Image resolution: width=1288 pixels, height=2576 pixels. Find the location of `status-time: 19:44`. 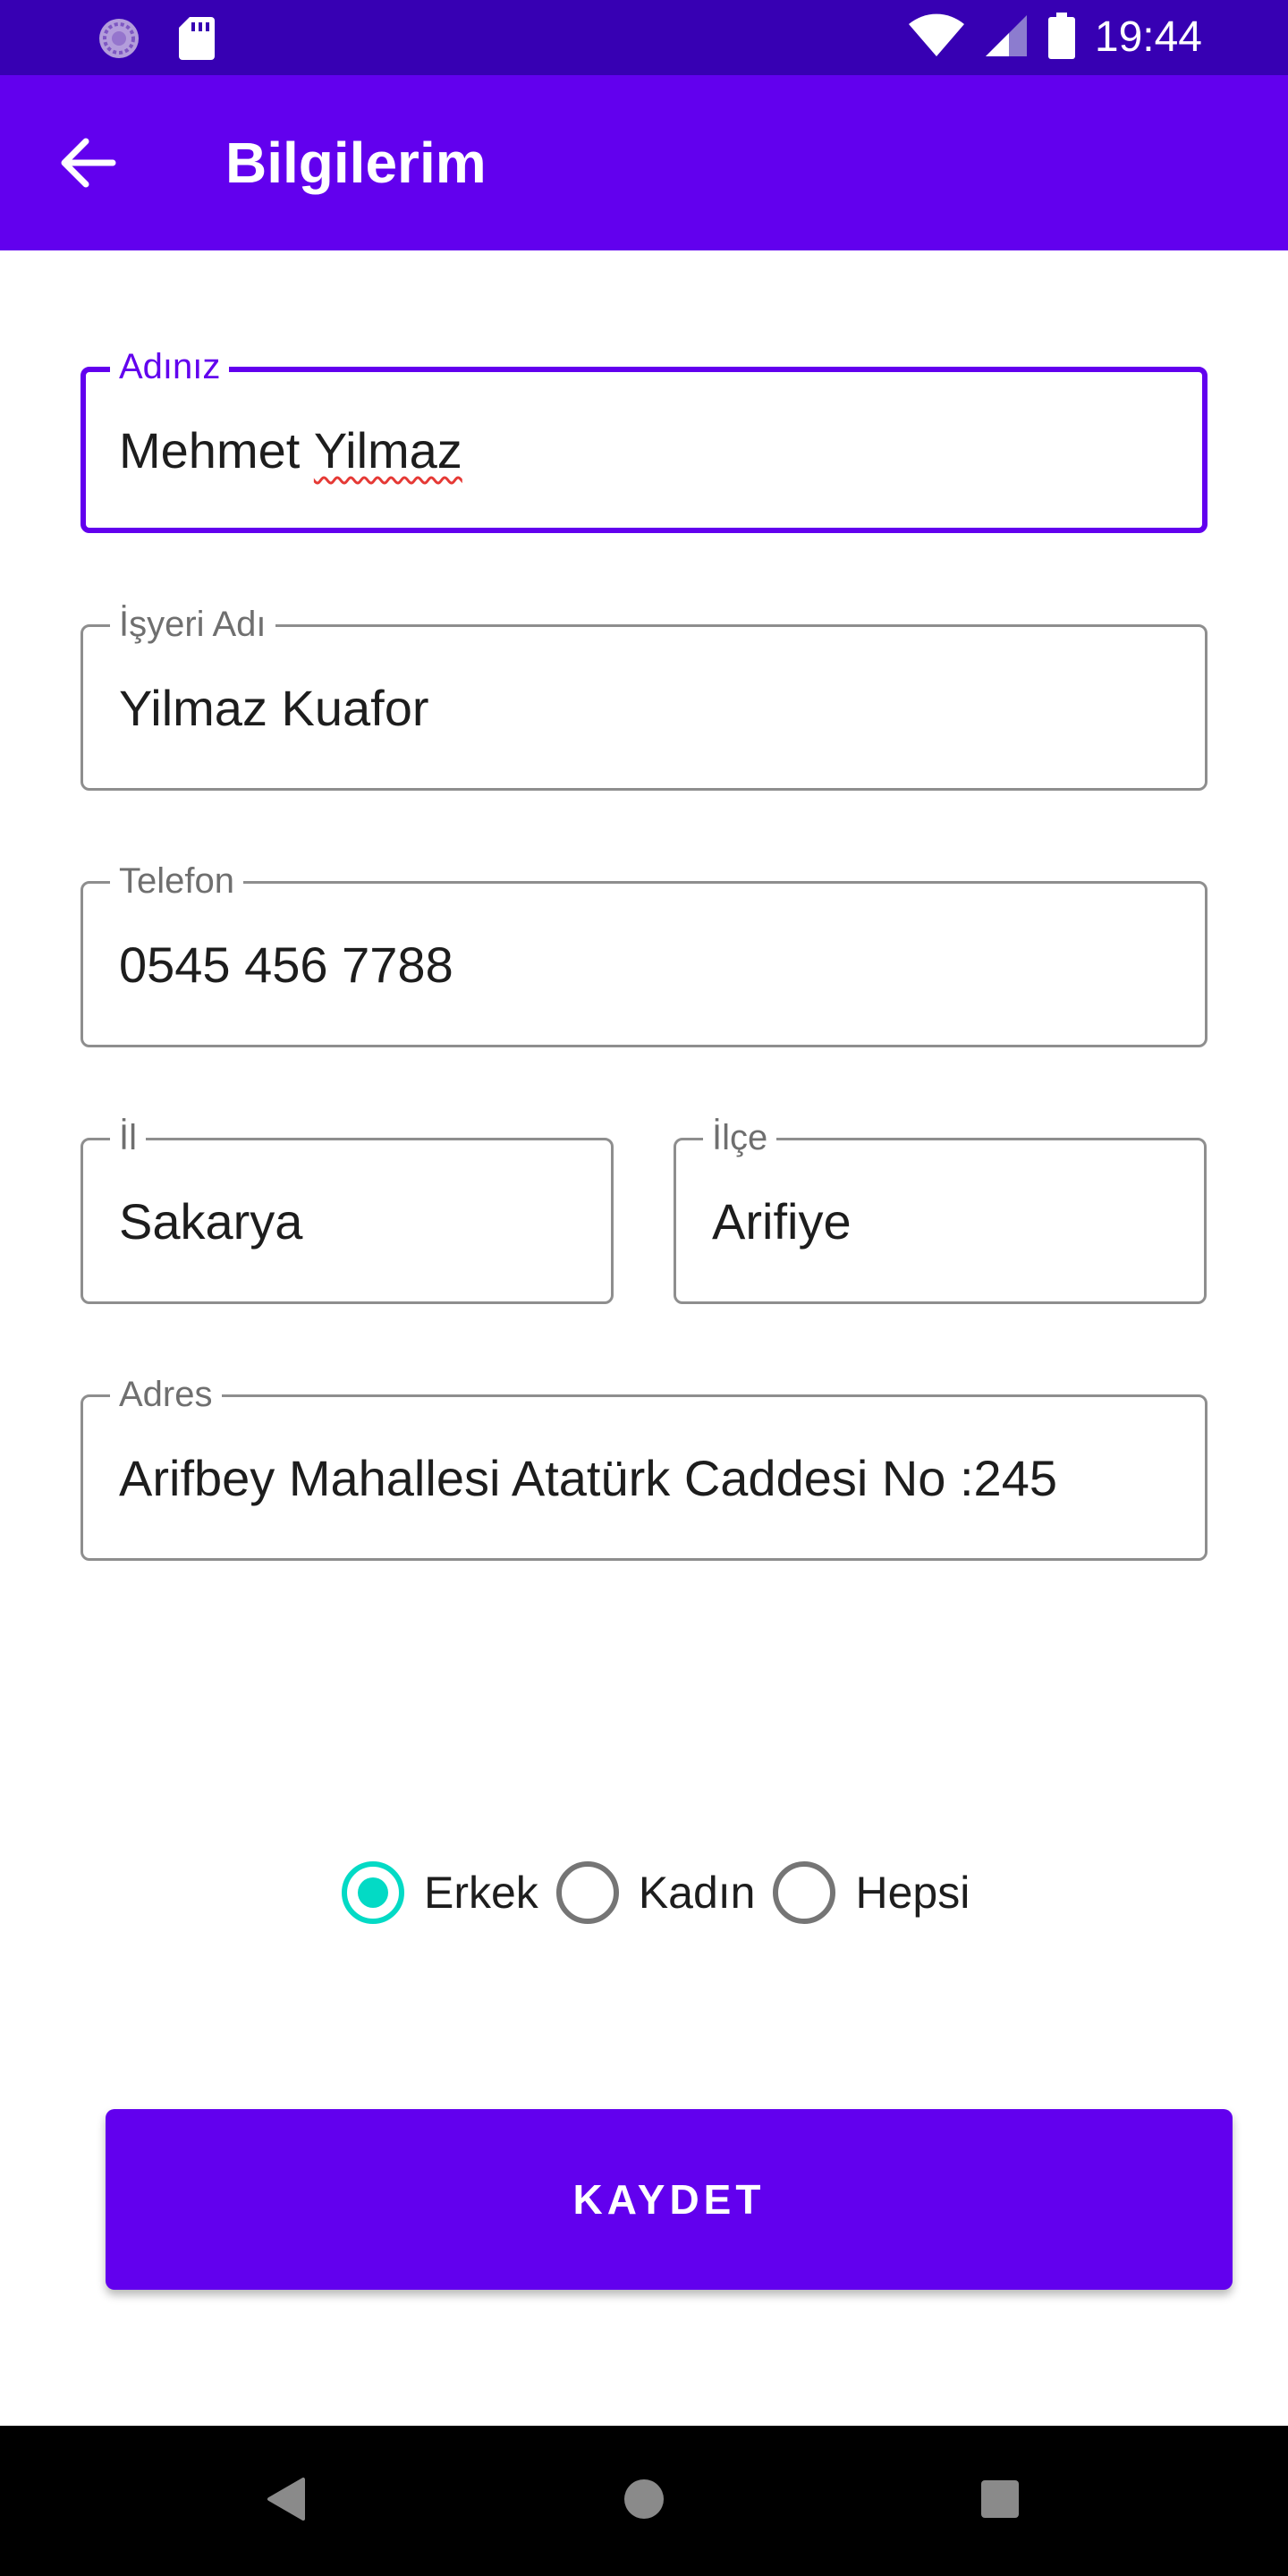

status-time: 19:44 is located at coordinates (1148, 37).